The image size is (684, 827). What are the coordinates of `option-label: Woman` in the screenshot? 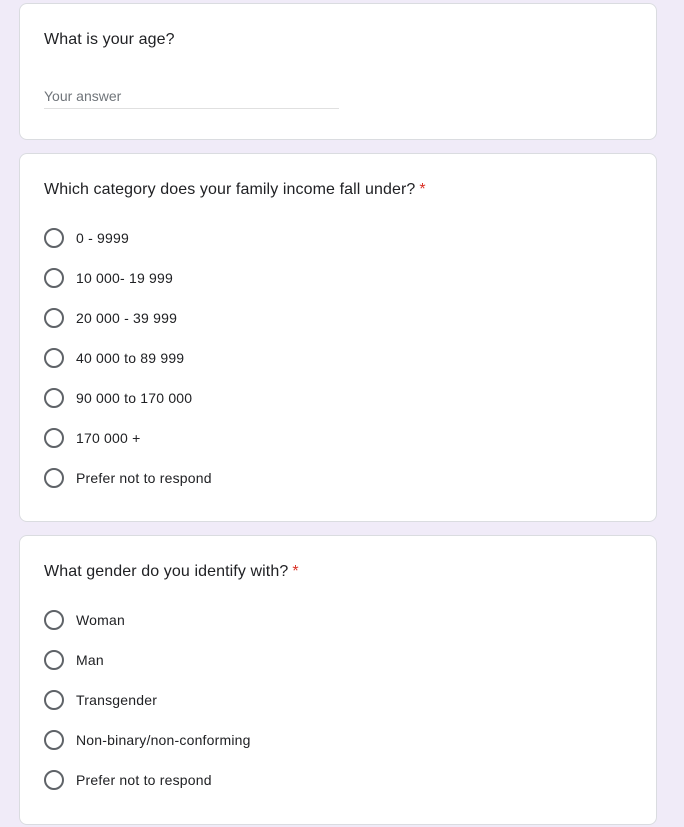 It's located at (100, 620).